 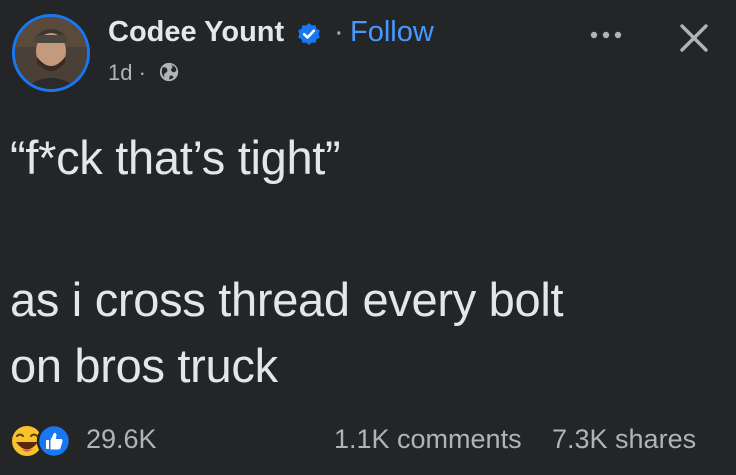 What do you see at coordinates (392, 32) in the screenshot?
I see `follow-button: Follow` at bounding box center [392, 32].